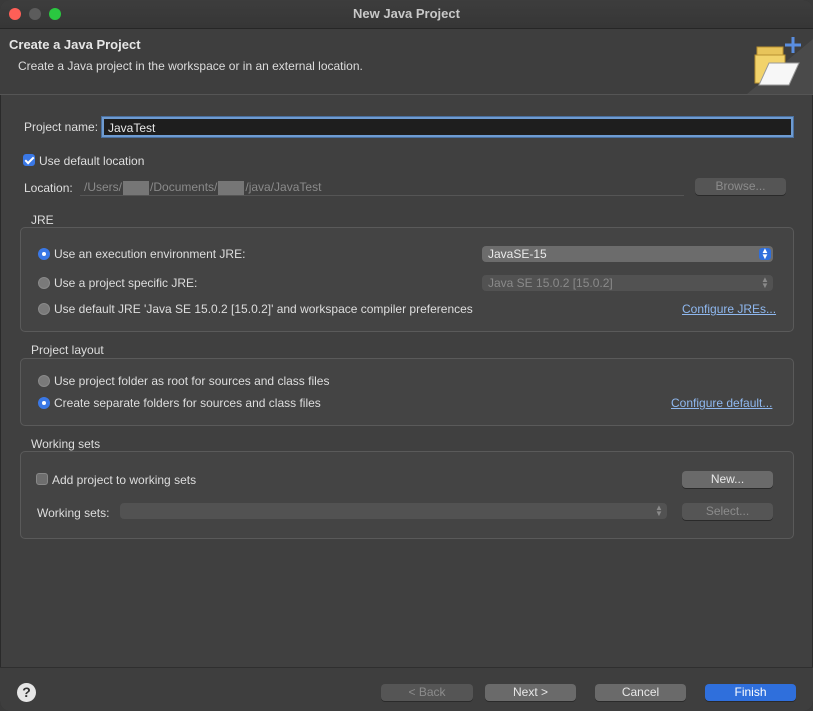 Image resolution: width=813 pixels, height=711 pixels. What do you see at coordinates (48, 188) in the screenshot?
I see `location-label: Location:` at bounding box center [48, 188].